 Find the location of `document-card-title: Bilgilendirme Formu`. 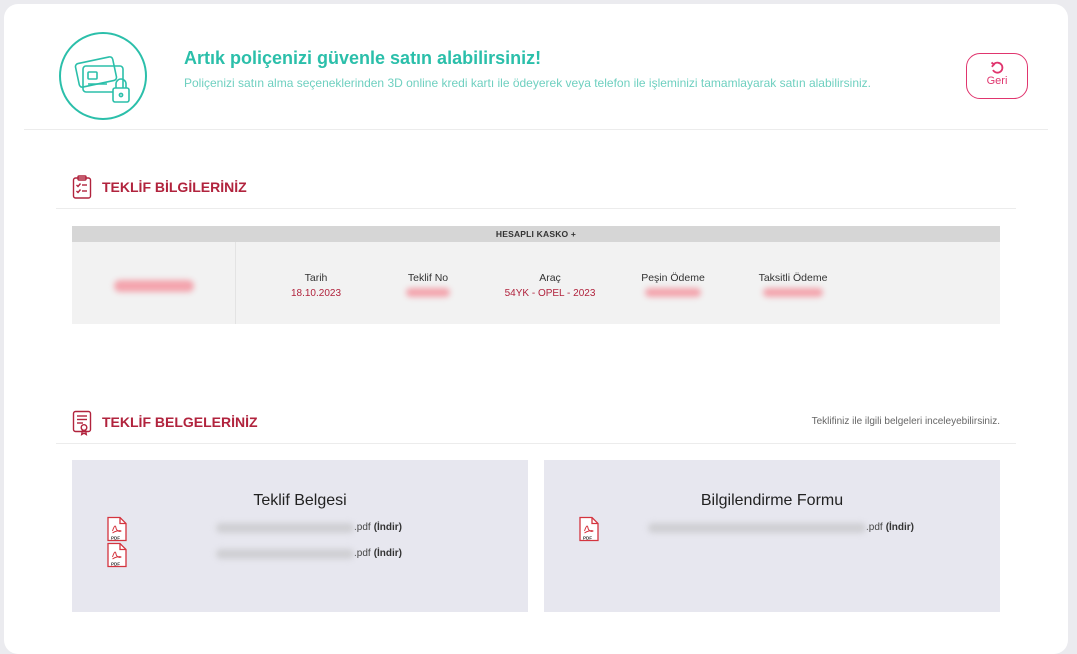

document-card-title: Bilgilendirme Formu is located at coordinates (772, 500).